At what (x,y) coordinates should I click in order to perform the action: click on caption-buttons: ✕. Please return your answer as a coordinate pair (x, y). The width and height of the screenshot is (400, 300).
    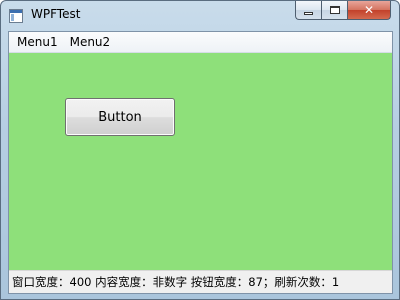
    Looking at the image, I should click on (343, 11).